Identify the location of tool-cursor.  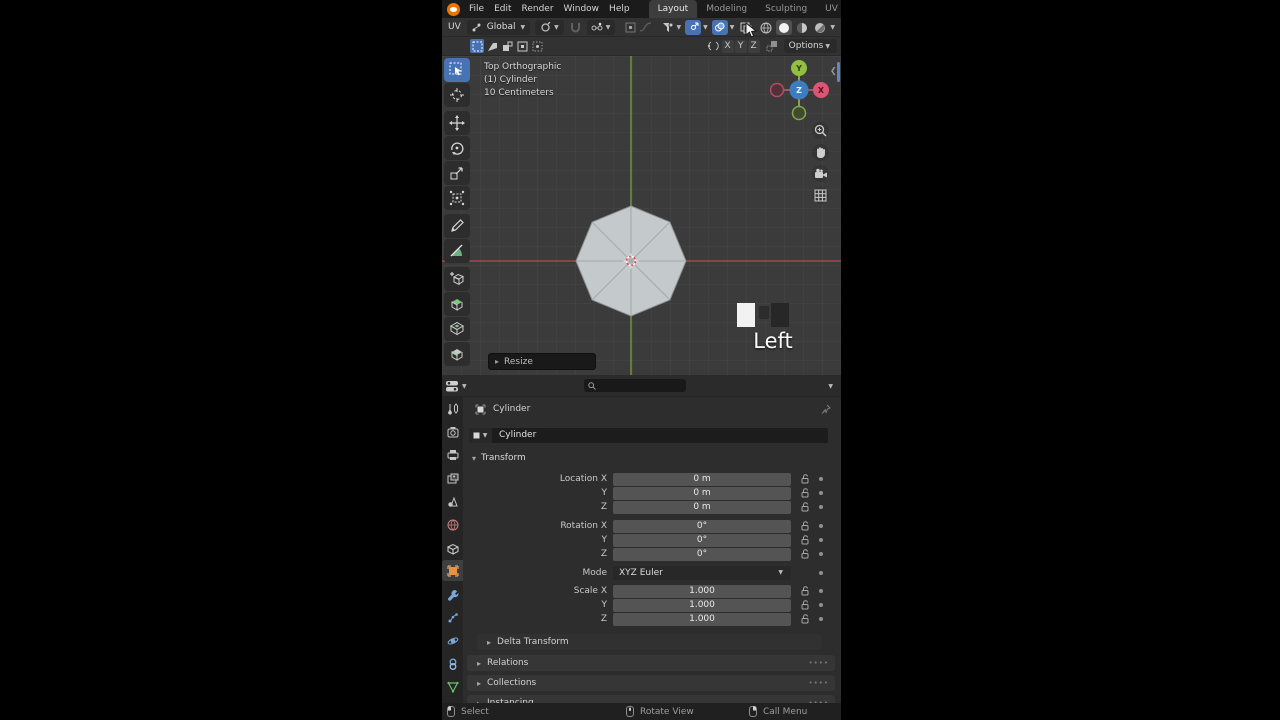
(457, 95).